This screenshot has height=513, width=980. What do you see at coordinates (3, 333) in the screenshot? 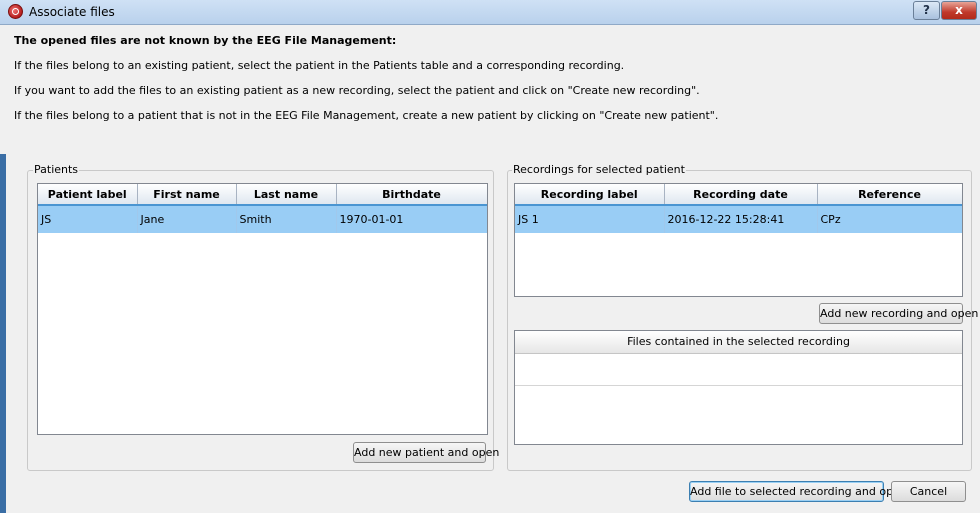
I see `window-edge` at bounding box center [3, 333].